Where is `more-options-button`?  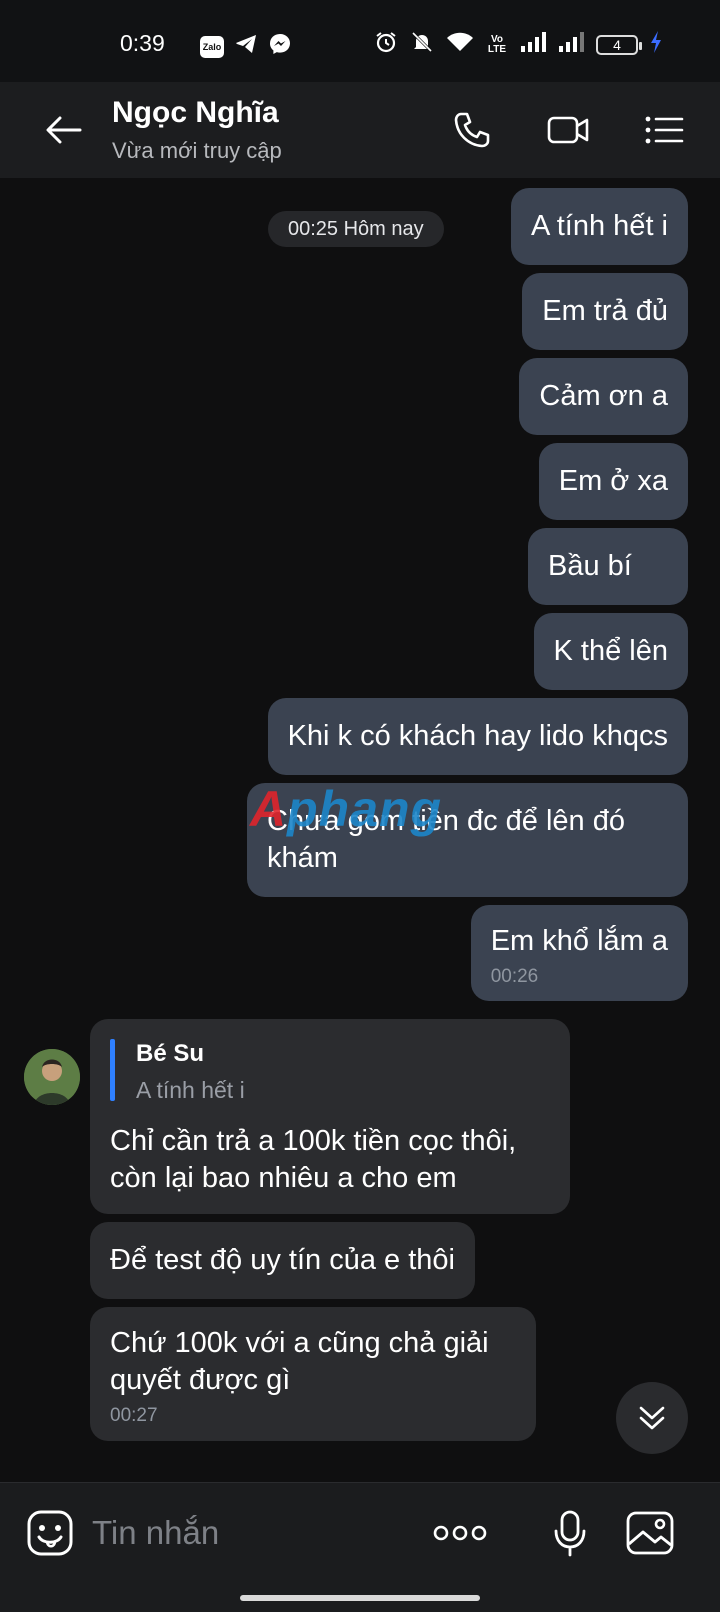
more-options-button is located at coordinates (460, 1533).